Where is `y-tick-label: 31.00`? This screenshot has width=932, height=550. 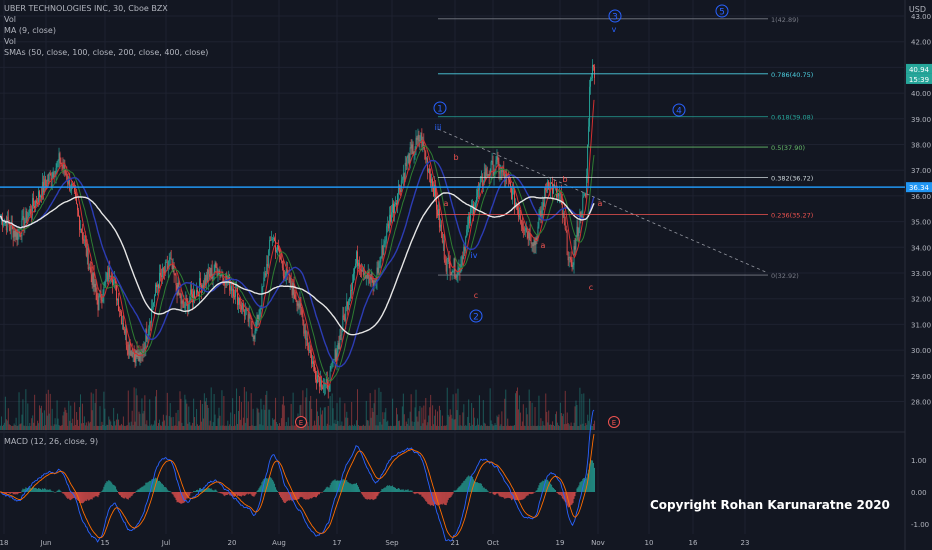 y-tick-label: 31.00 is located at coordinates (921, 325).